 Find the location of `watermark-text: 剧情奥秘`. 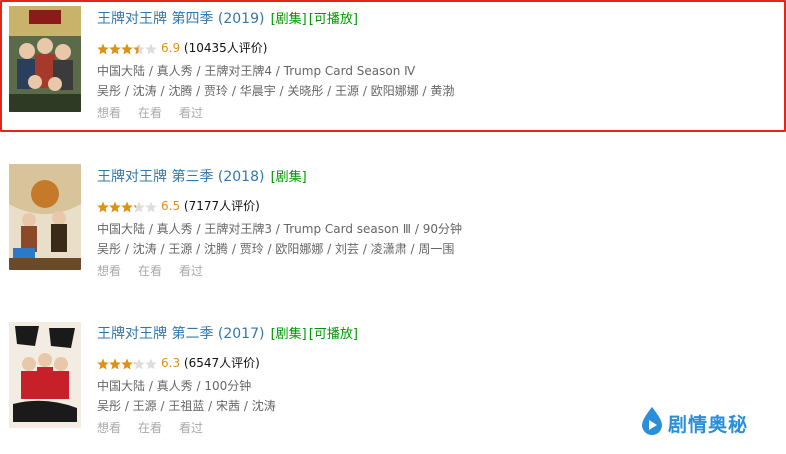

watermark-text: 剧情奥秘 is located at coordinates (708, 424).